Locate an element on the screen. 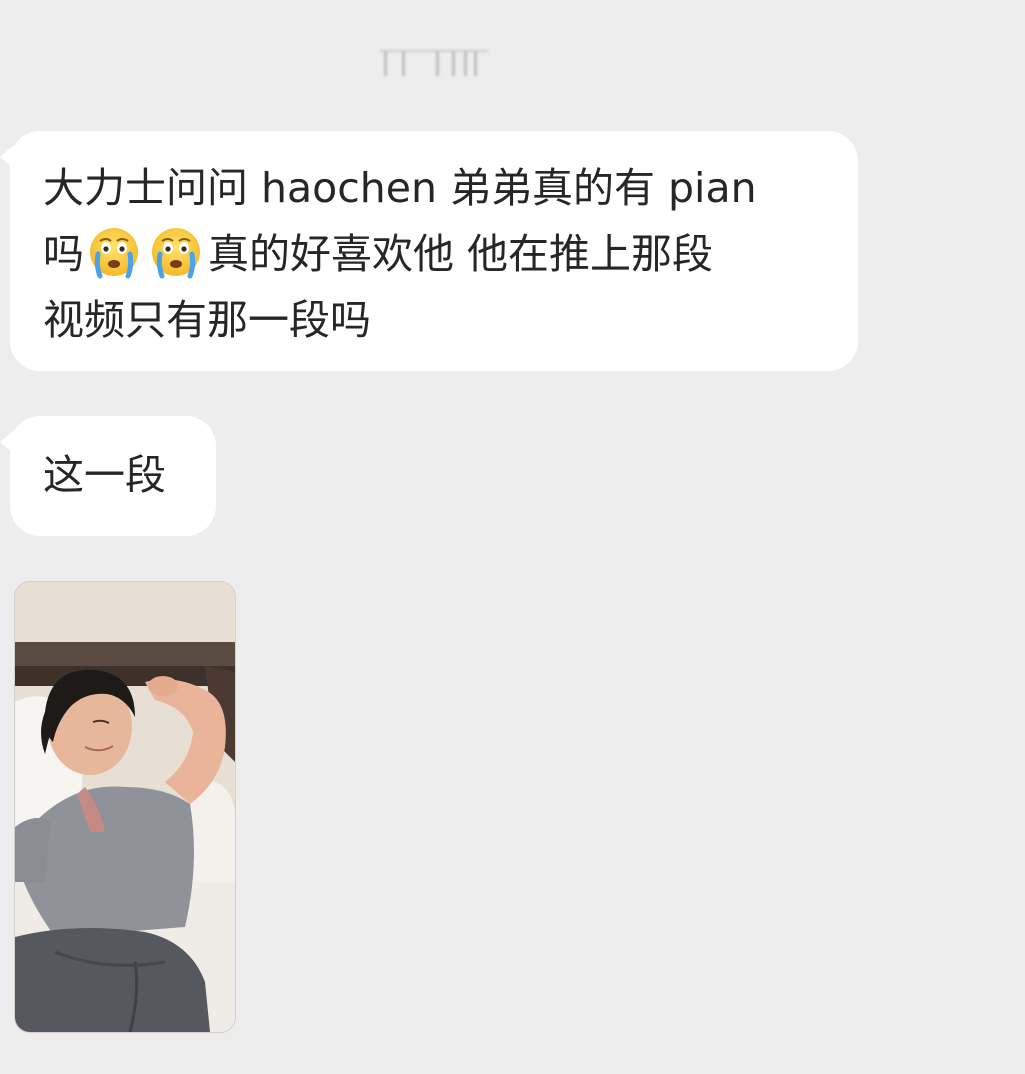 This screenshot has width=1025, height=1074. message-line: 大力士问问 haochen 弟弟真的有 pian is located at coordinates (400, 188).